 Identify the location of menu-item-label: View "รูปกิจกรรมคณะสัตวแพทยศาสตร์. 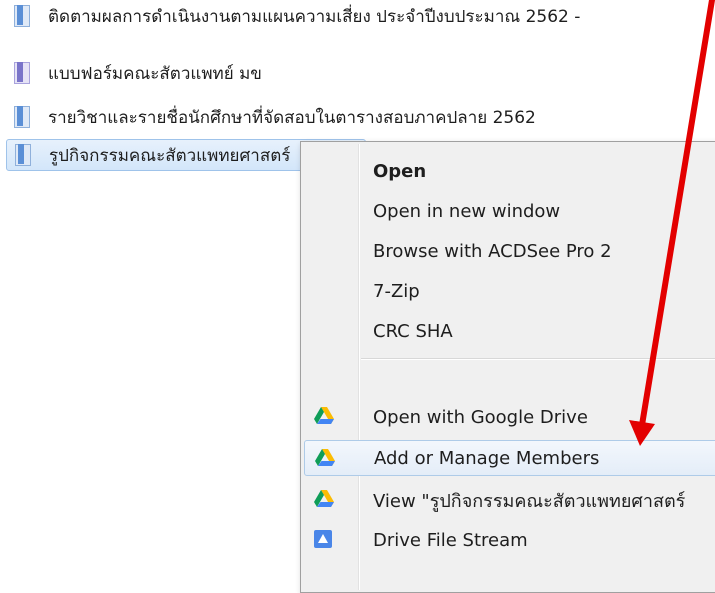
(529, 501).